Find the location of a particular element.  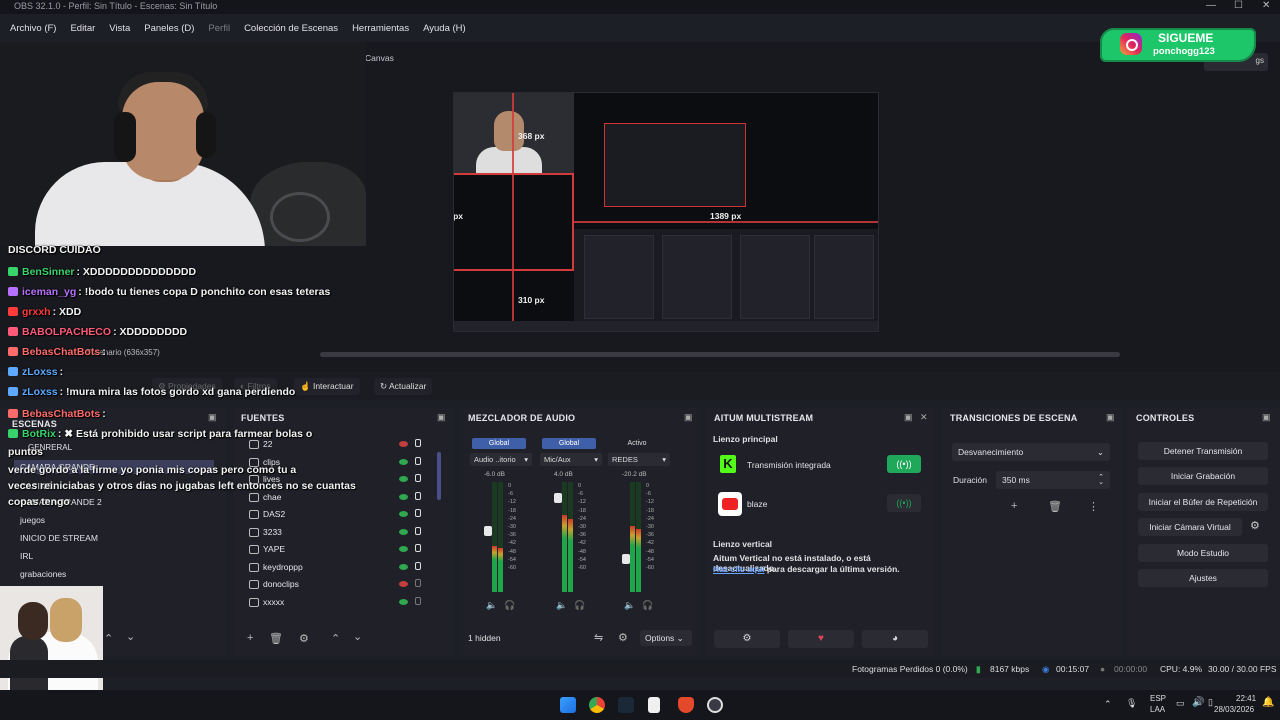

windows-start-icon is located at coordinates (568, 705).